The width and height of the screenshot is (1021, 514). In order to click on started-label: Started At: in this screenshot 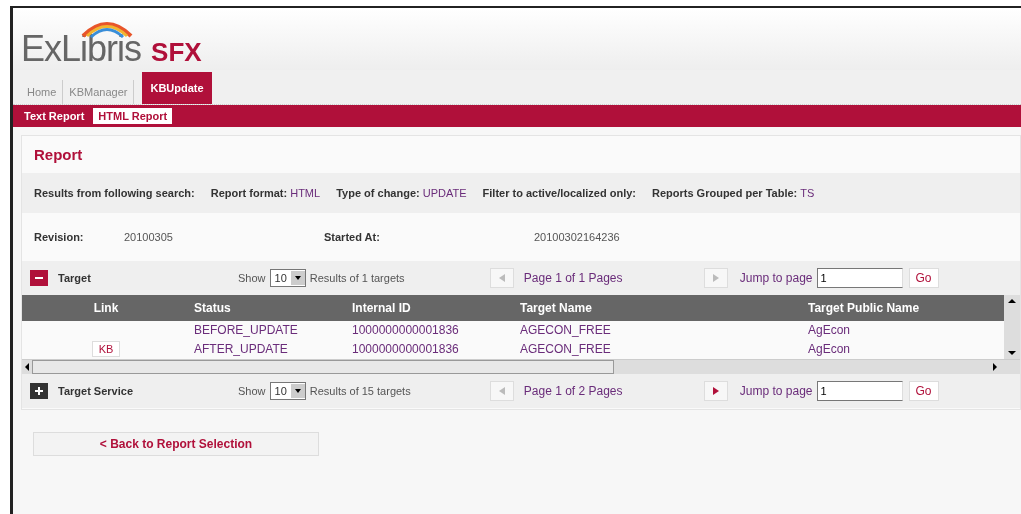, I will do `click(352, 237)`.